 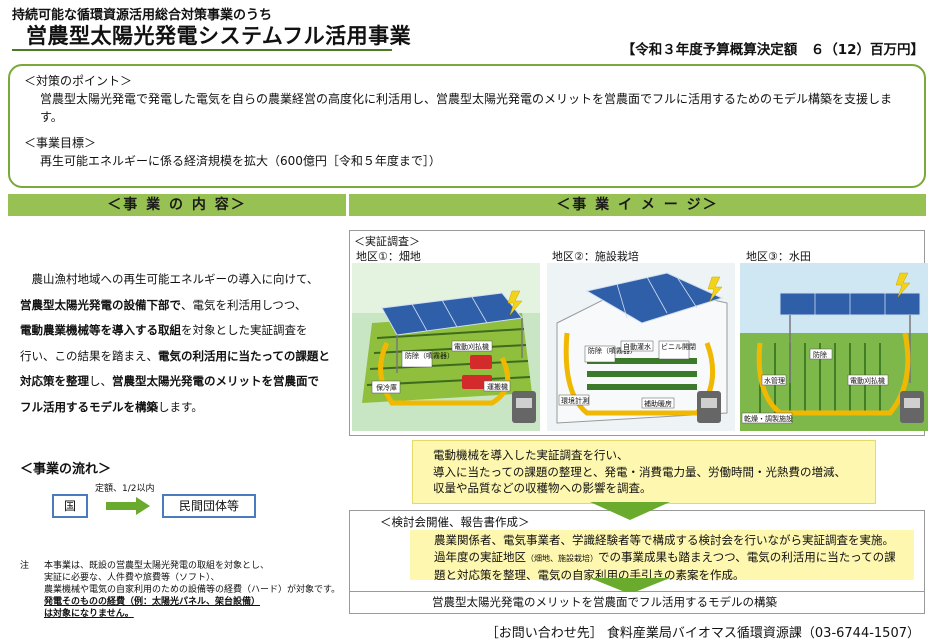 What do you see at coordinates (562, 558) in the screenshot?
I see `meeting-line-small: （畑地、施設栽培）` at bounding box center [562, 558].